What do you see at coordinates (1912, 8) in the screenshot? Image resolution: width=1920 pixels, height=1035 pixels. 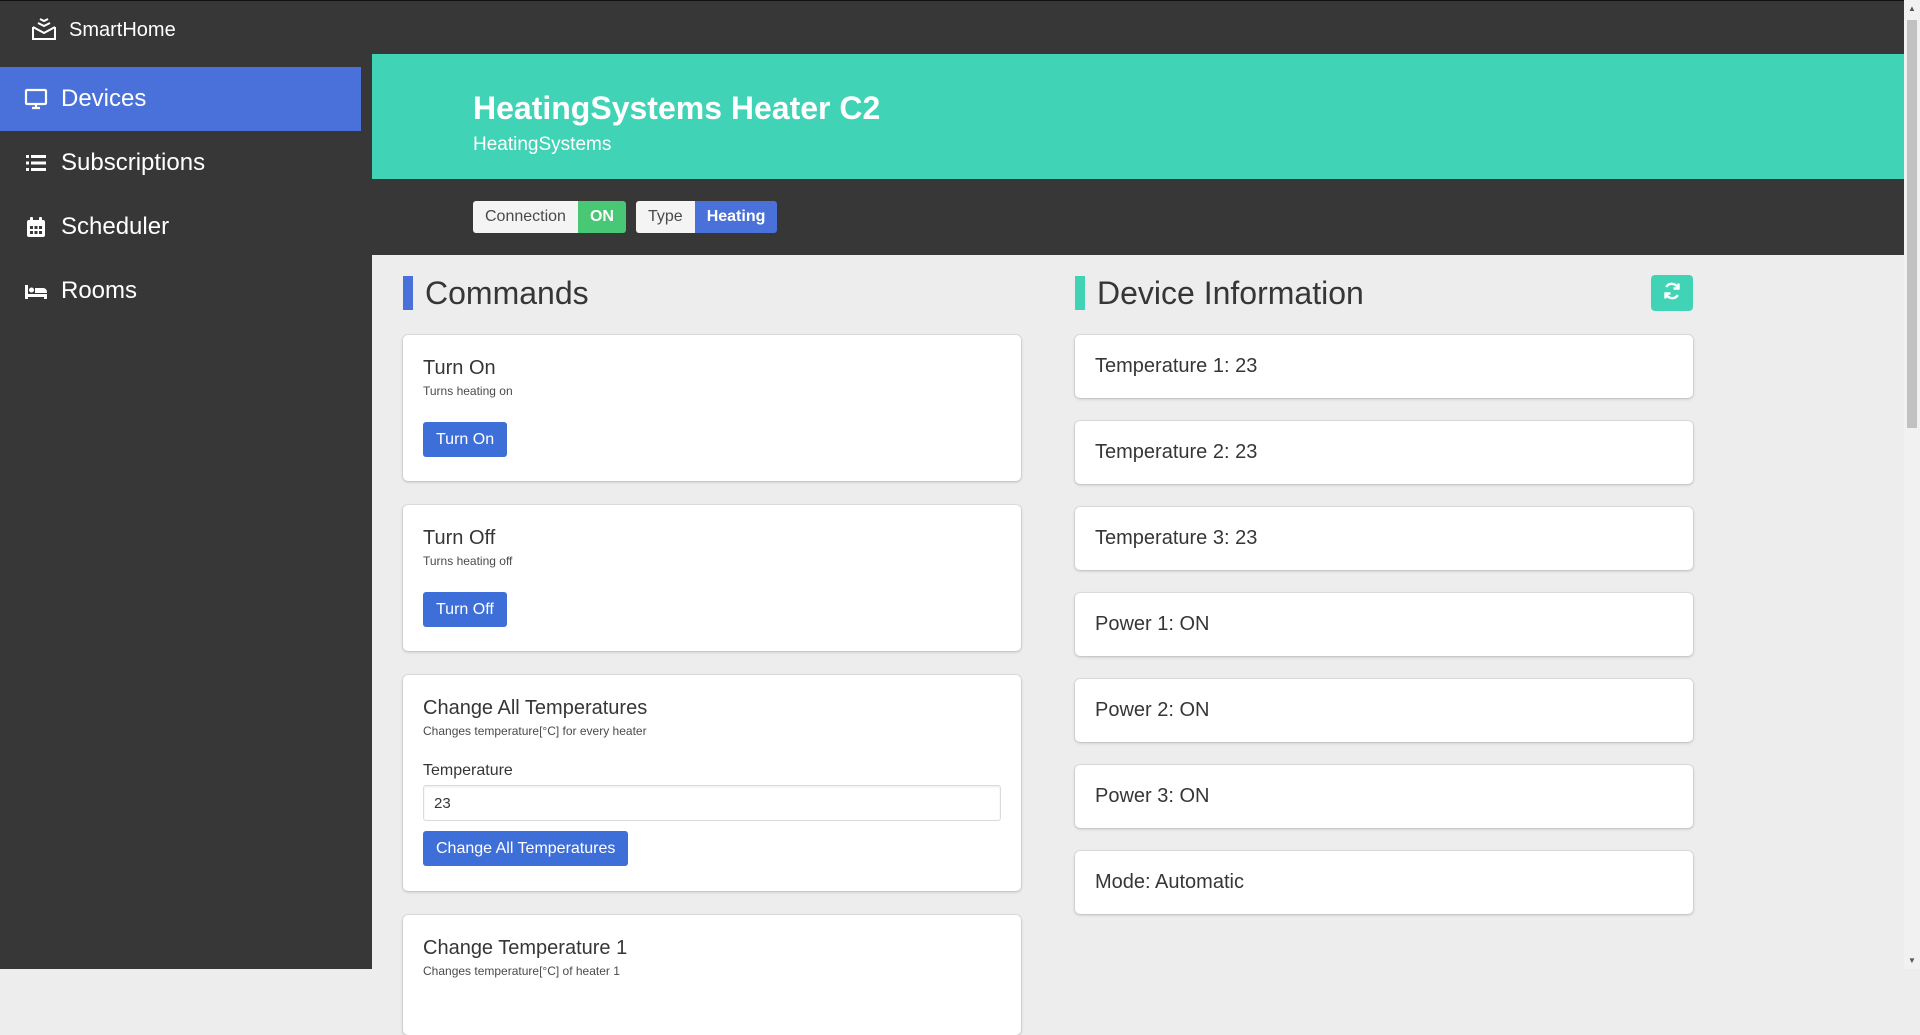 I see `scroll-up-arrow-icon: ▲` at bounding box center [1912, 8].